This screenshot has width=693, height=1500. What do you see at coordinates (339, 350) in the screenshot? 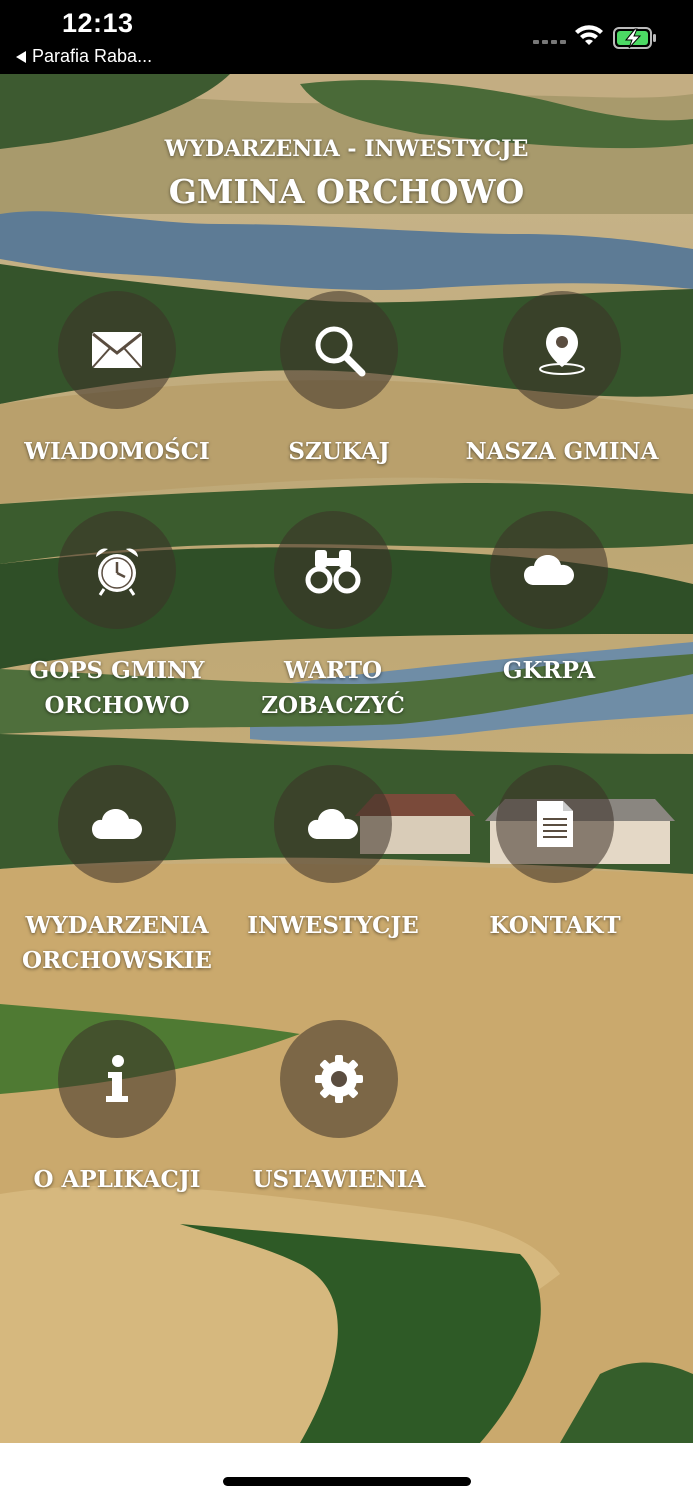
I see `search-icon` at bounding box center [339, 350].